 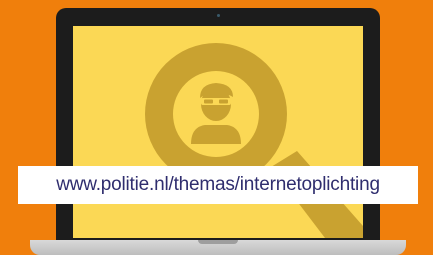 I want to click on laptop-base, so click(x=218, y=247).